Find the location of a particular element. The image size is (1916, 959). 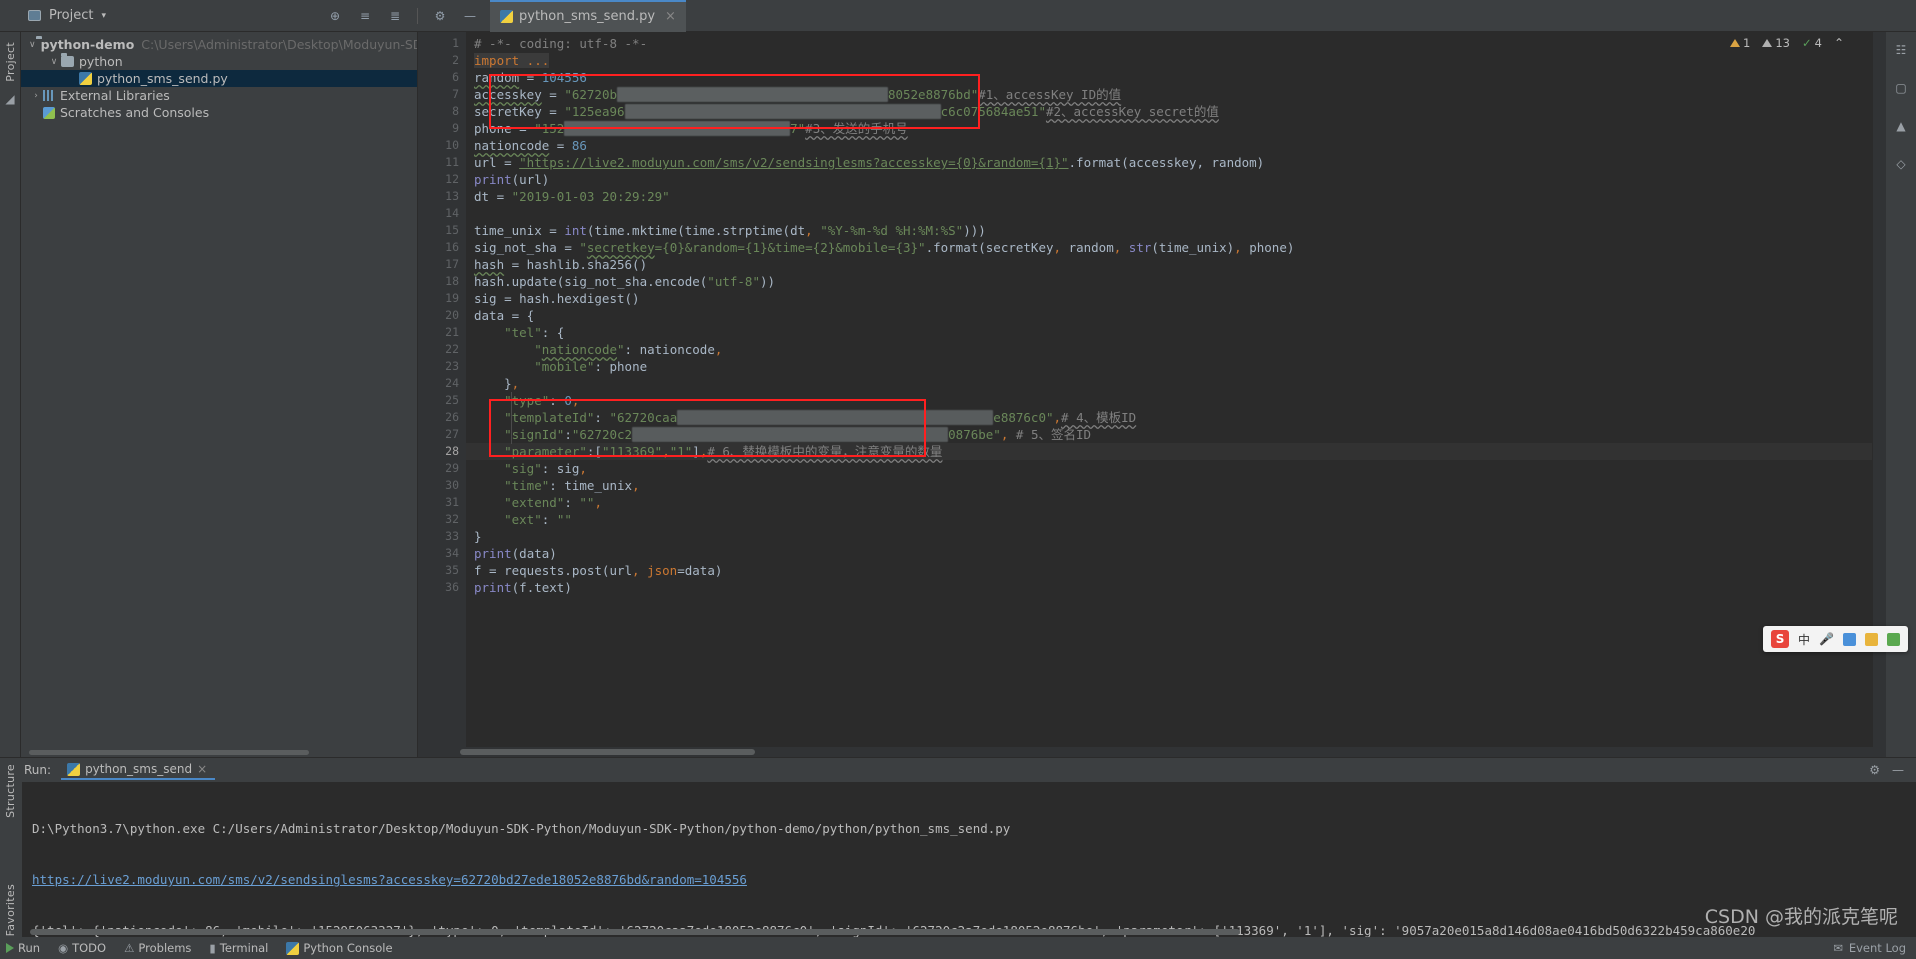

ime-toolbar: S 中 🎤 is located at coordinates (1835, 639).